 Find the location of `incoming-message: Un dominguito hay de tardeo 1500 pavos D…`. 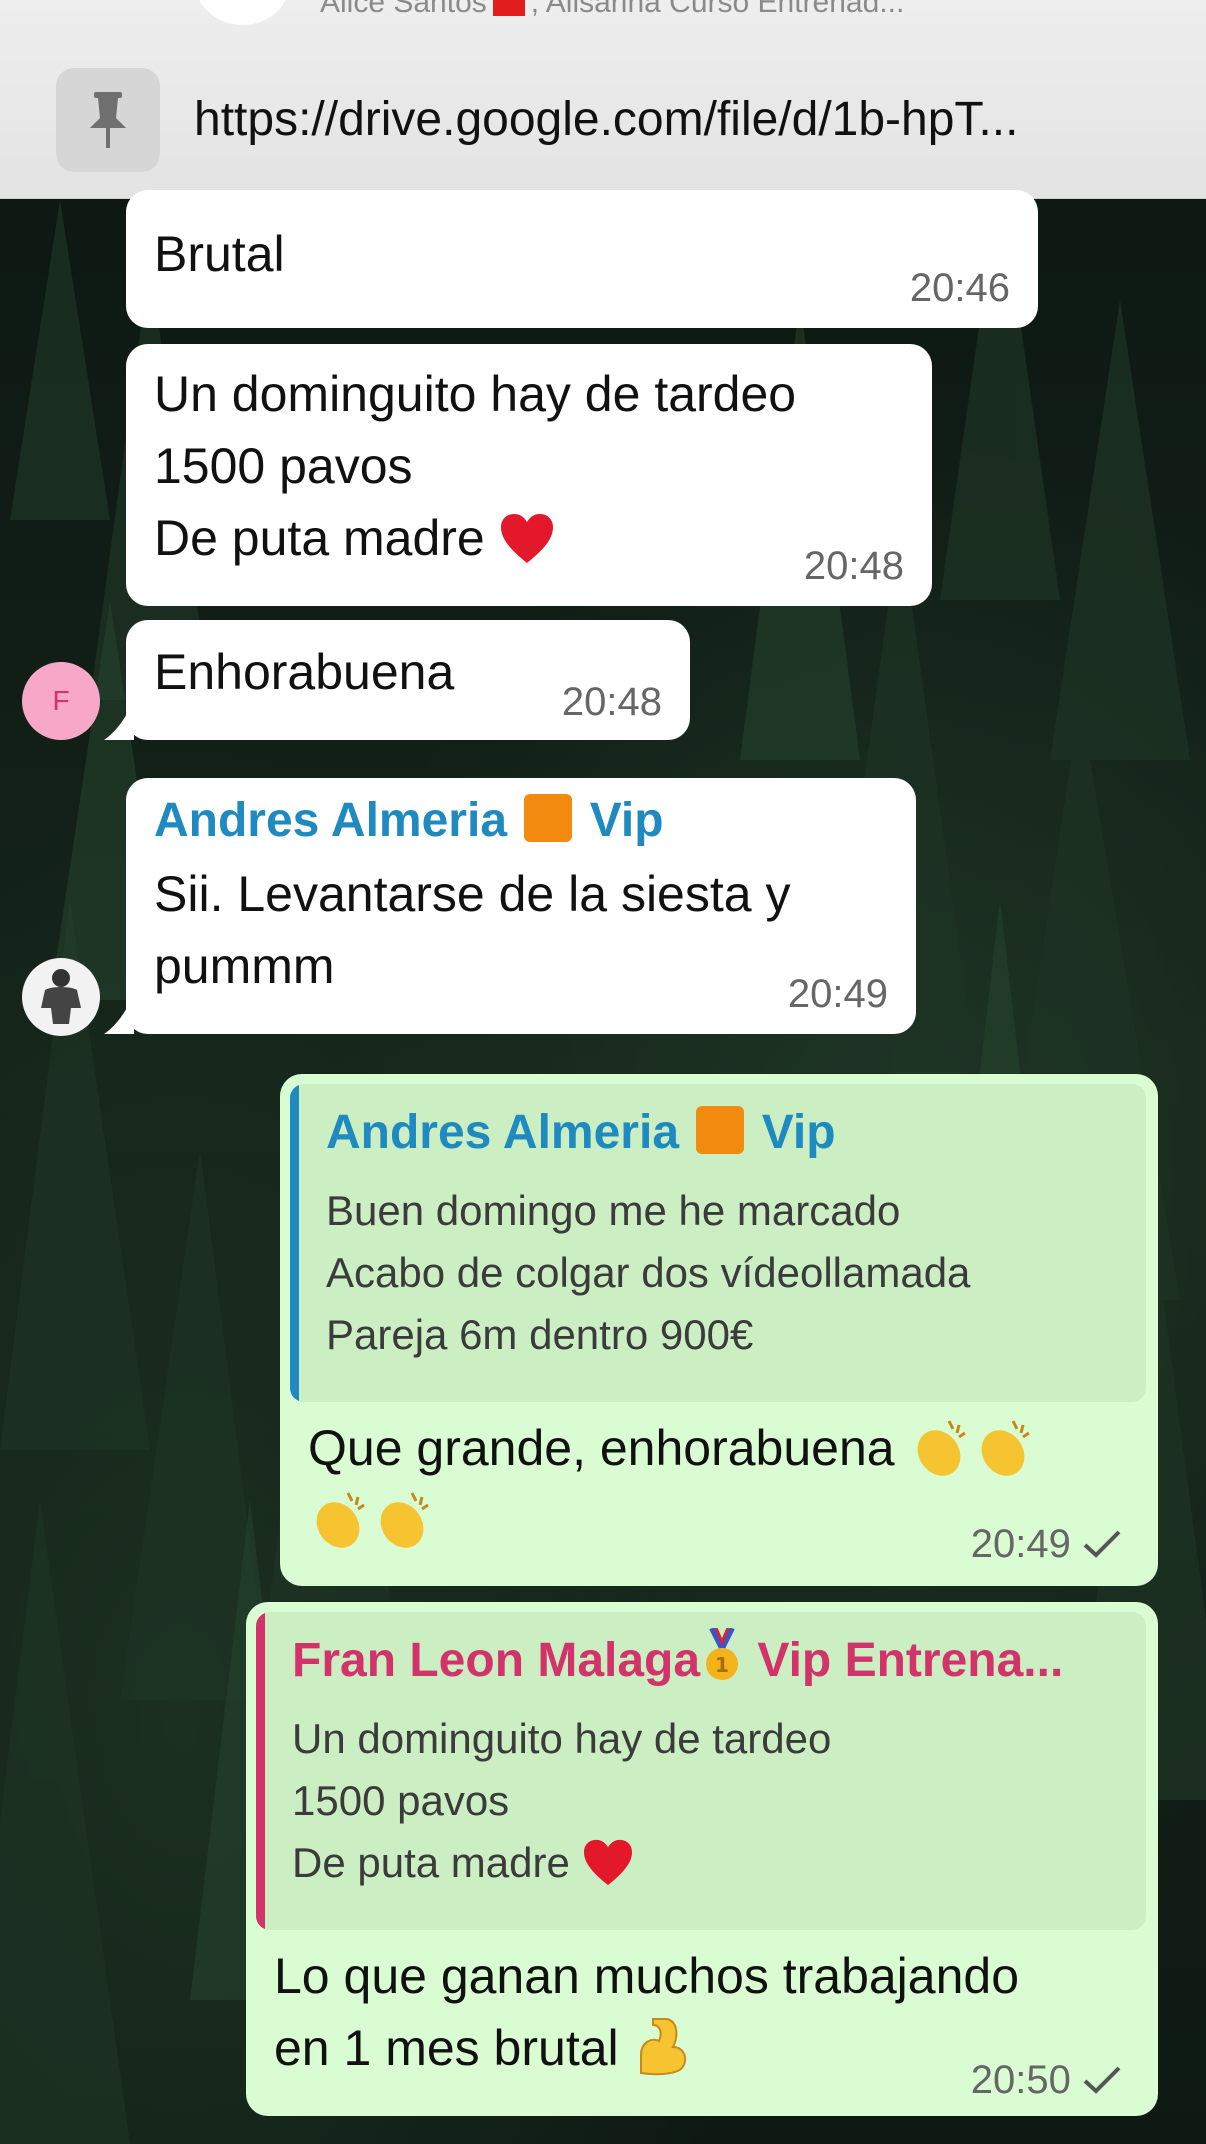

incoming-message: Un dominguito hay de tardeo 1500 pavos D… is located at coordinates (529, 475).